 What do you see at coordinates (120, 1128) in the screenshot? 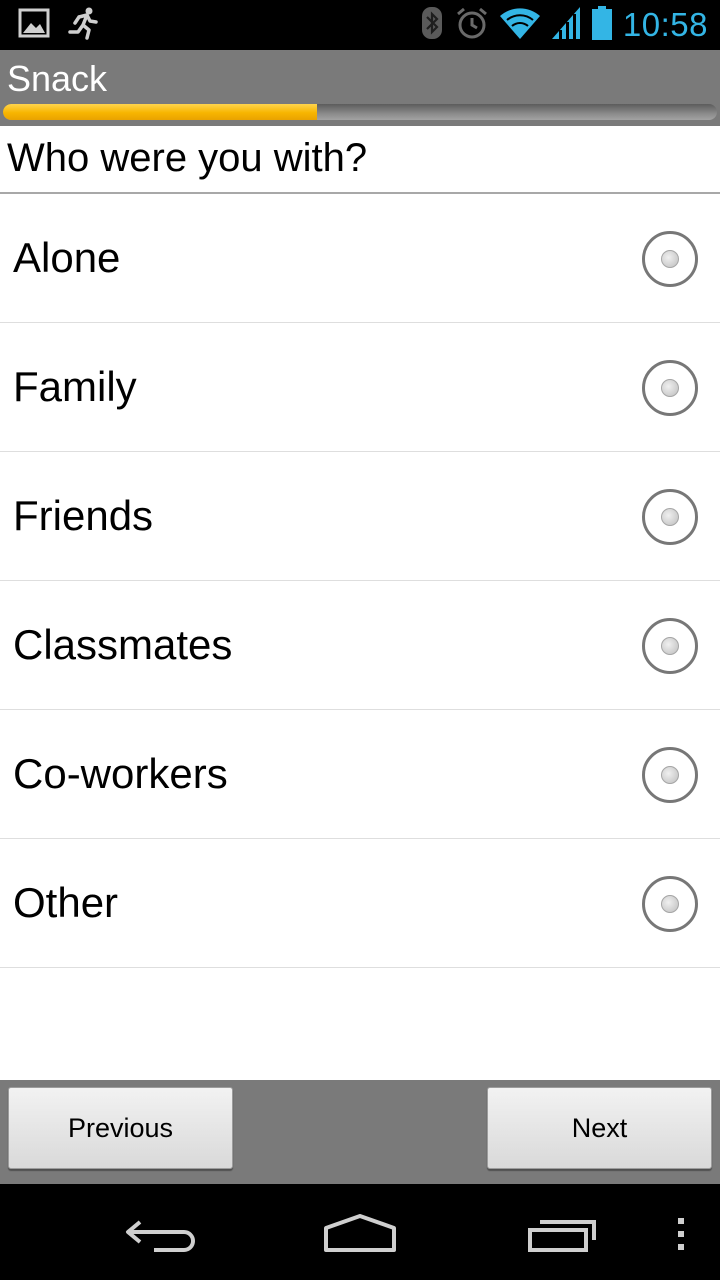
I see `previous-button: Previous` at bounding box center [120, 1128].